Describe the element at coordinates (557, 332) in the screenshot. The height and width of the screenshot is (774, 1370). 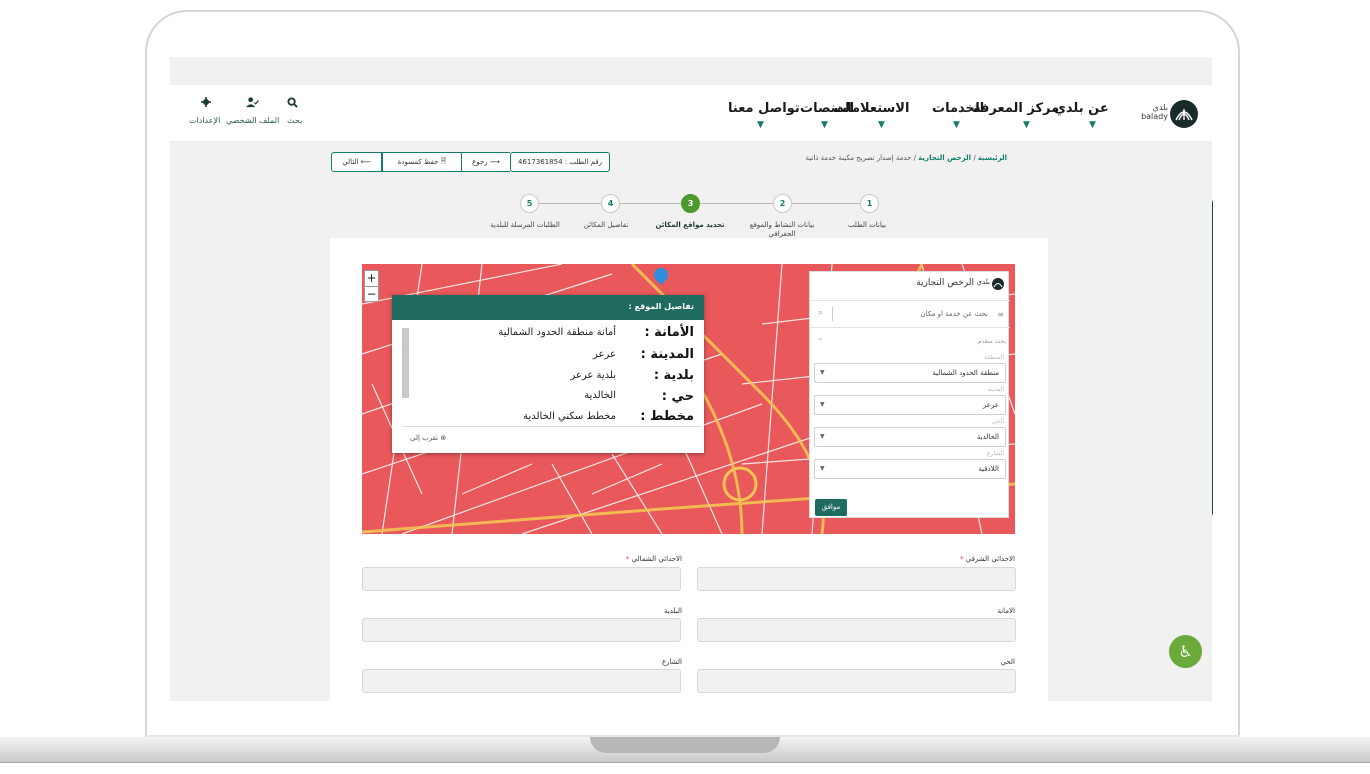
I see `popup-amana-value: أمانة منطقة الحدود الشمالية` at that location.